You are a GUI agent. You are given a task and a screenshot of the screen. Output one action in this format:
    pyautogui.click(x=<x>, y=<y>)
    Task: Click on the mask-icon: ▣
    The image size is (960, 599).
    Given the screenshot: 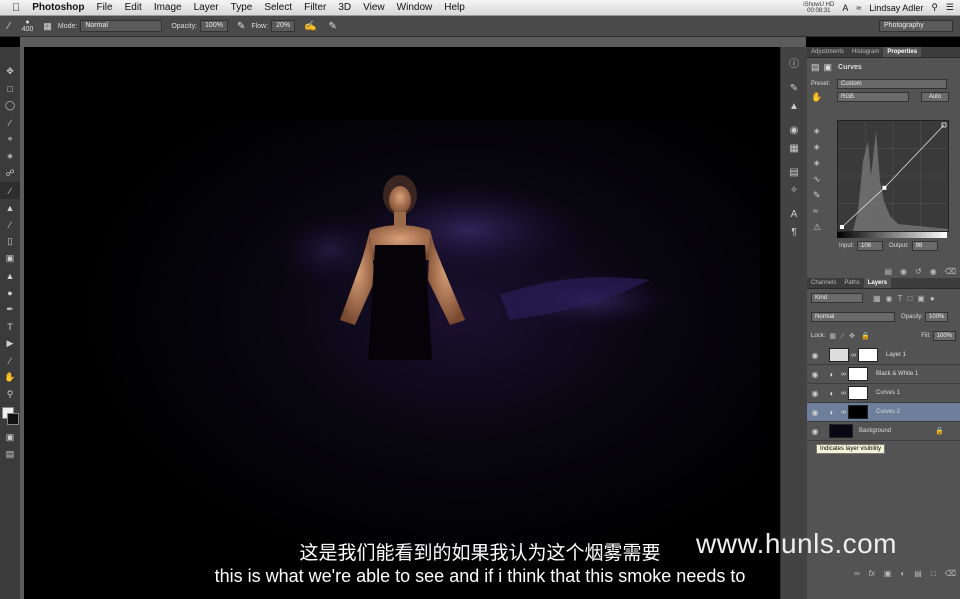 What is the action you would take?
    pyautogui.click(x=828, y=67)
    